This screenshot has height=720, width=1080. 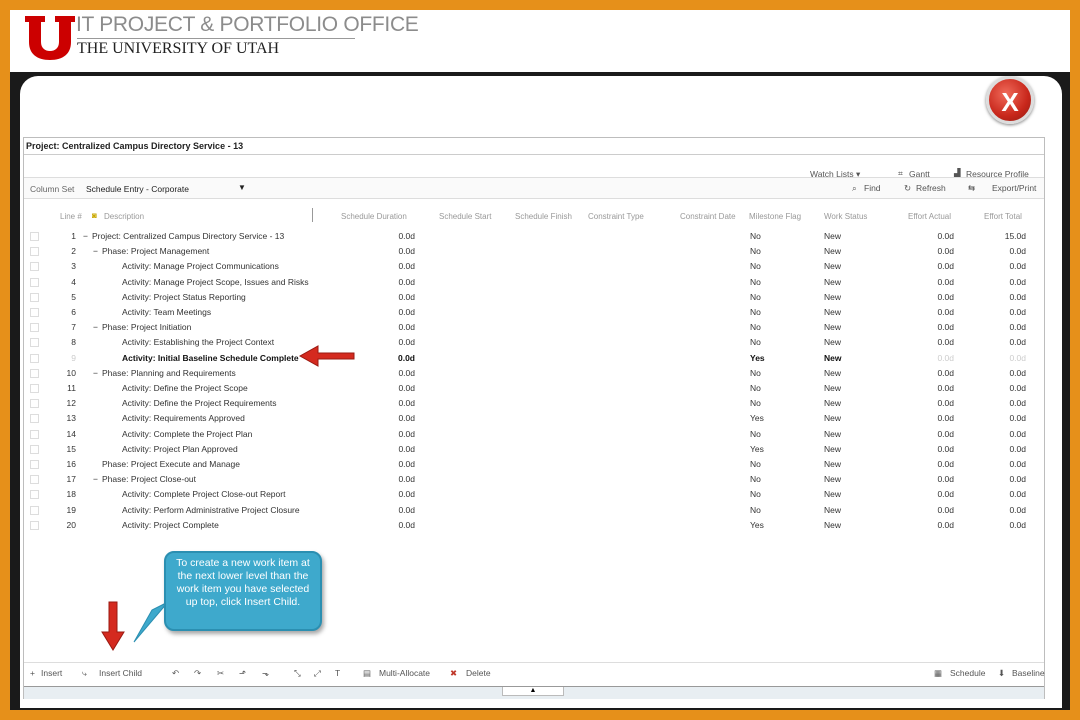 I want to click on row-milestone: No, so click(x=755, y=372).